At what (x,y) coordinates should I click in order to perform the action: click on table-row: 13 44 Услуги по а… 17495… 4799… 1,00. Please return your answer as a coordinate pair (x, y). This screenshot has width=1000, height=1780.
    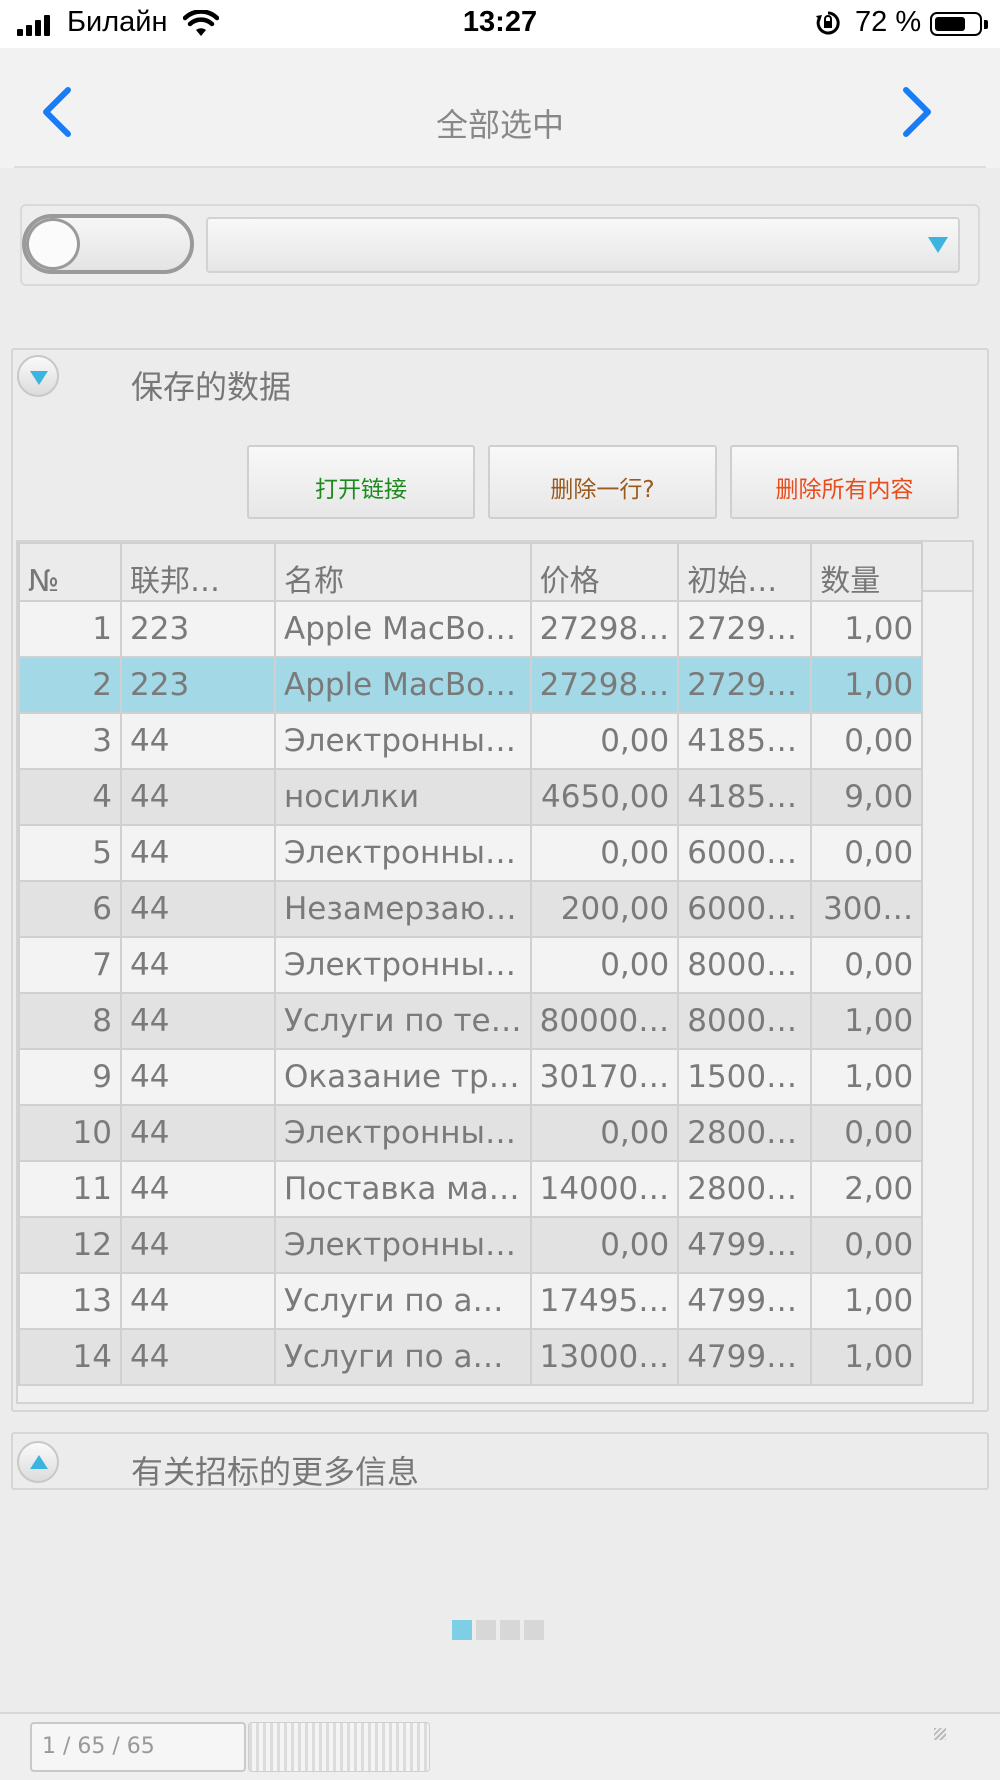
    Looking at the image, I should click on (471, 1301).